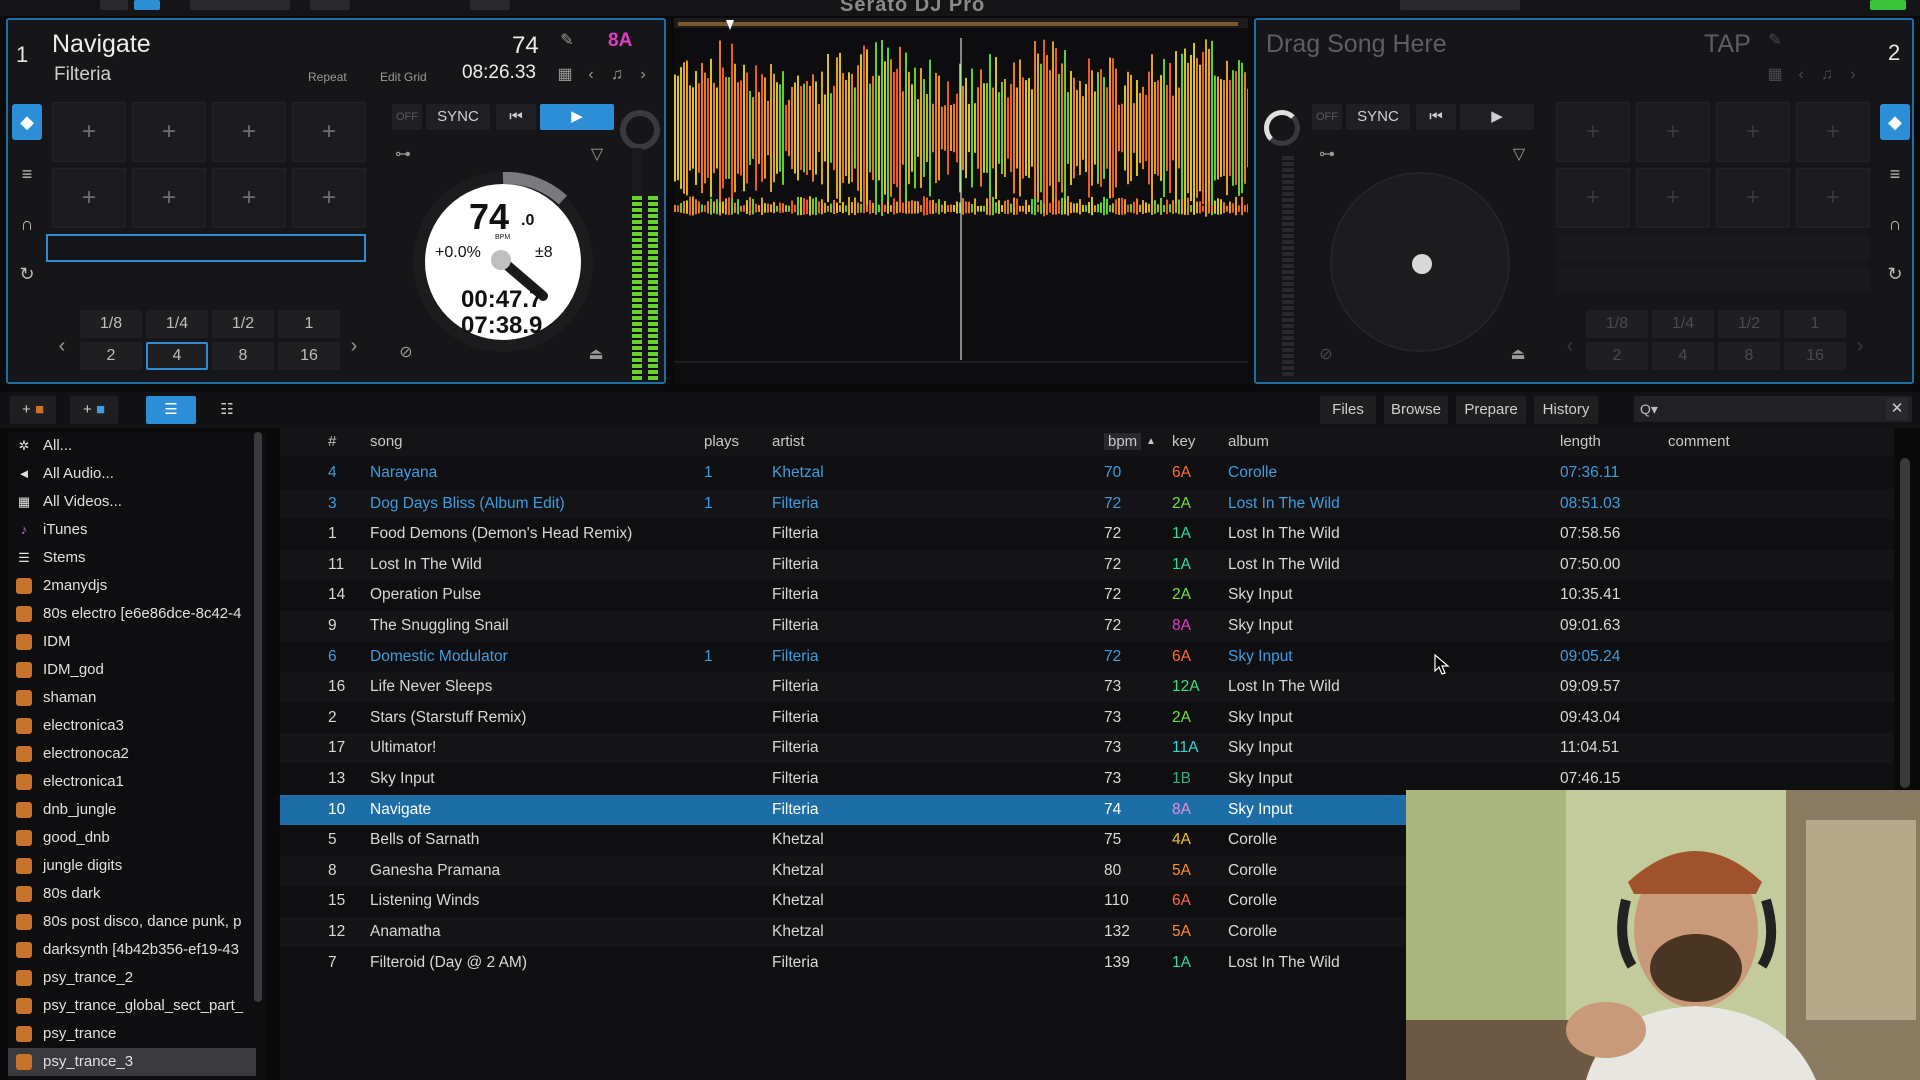 The height and width of the screenshot is (1080, 1920). Describe the element at coordinates (1753, 198) in the screenshot. I see `cue-pad-7: +` at that location.